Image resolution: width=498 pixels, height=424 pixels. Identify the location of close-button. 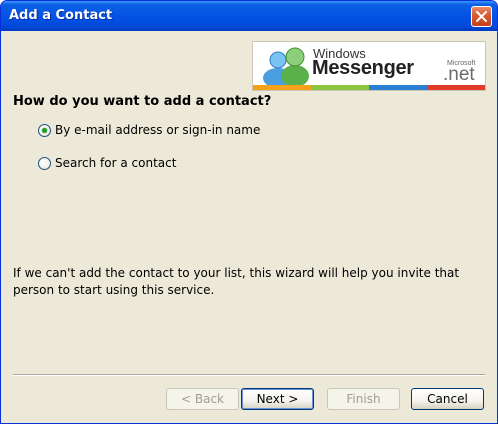
(481, 16).